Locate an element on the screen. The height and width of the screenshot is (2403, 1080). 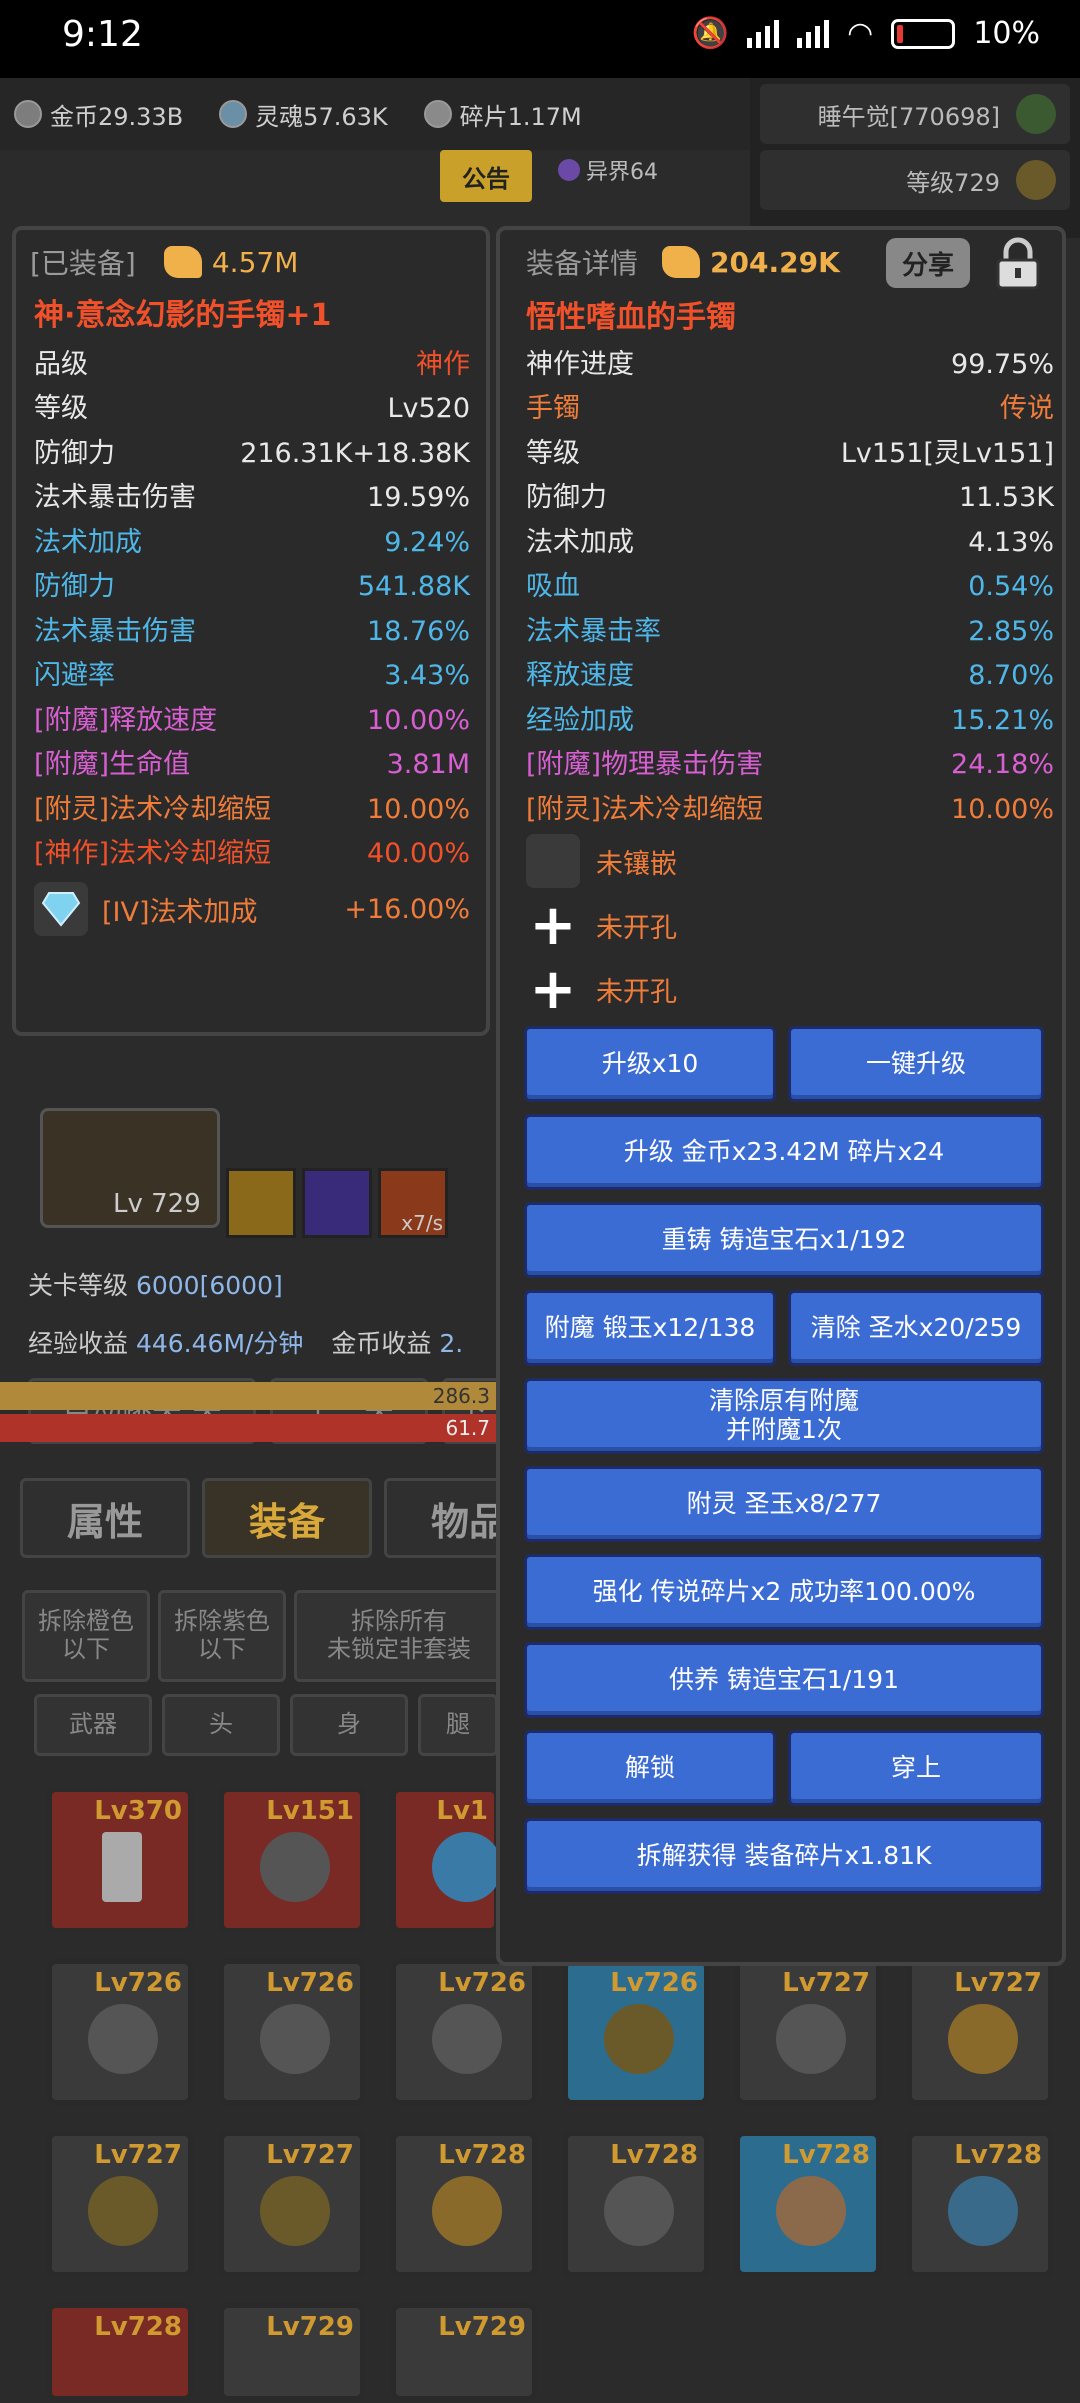
dismantle-button: 拆解获得 装备碎片x1.81K is located at coordinates (784, 1856).